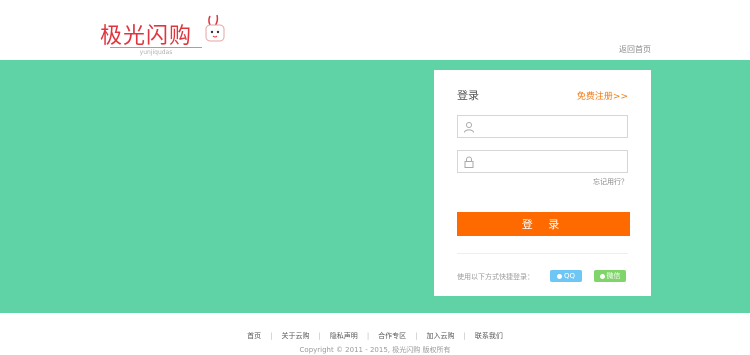 The height and width of the screenshot is (355, 750). I want to click on copyright-text: Copyright © 2011 - 2015, 极光闪购 版权所有, so click(375, 350).